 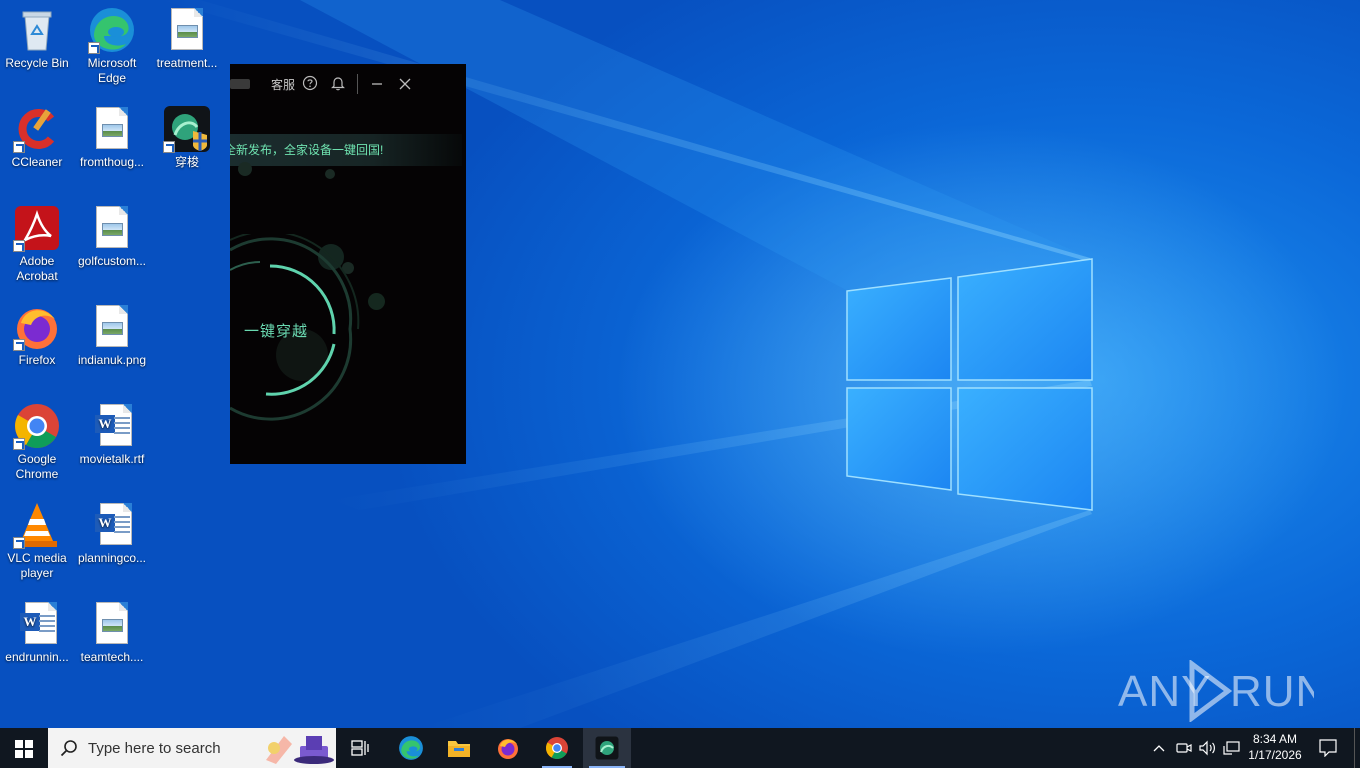 What do you see at coordinates (283, 84) in the screenshot?
I see `support-link: 客服` at bounding box center [283, 84].